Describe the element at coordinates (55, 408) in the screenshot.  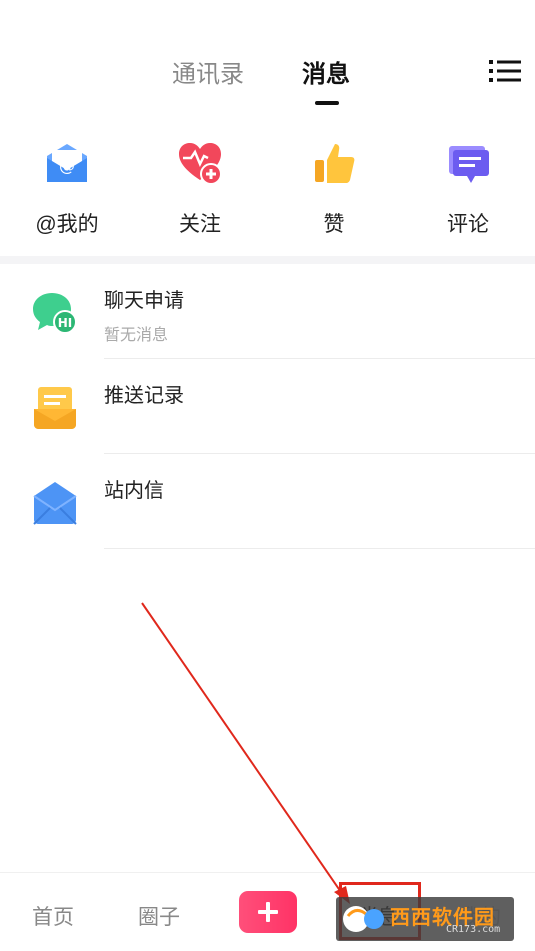
I see `inbox-icon` at that location.